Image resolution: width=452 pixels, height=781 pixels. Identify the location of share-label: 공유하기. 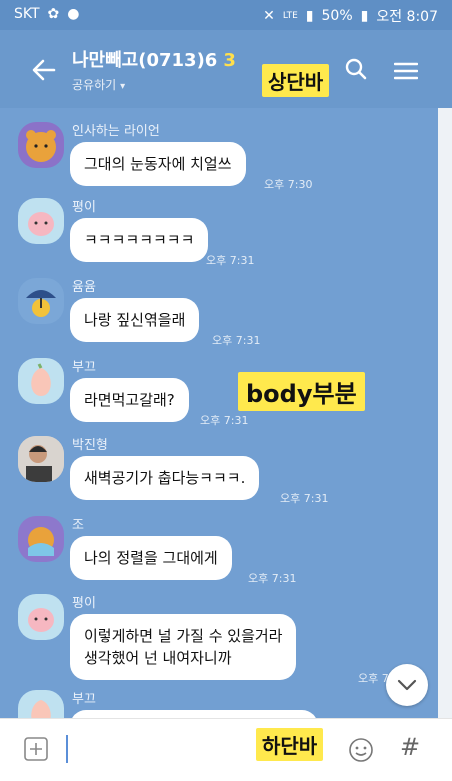
(94, 85).